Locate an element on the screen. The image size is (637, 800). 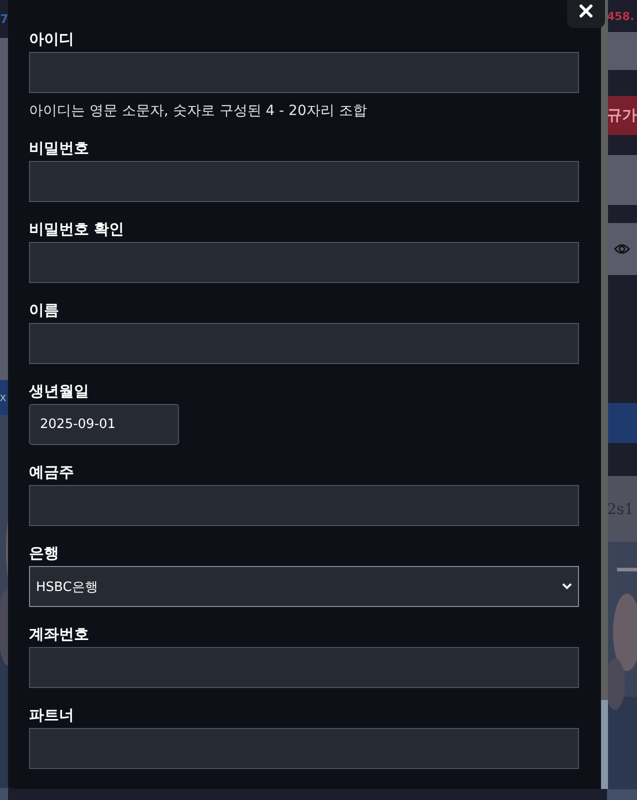
field-label: 생년월일 is located at coordinates (59, 391).